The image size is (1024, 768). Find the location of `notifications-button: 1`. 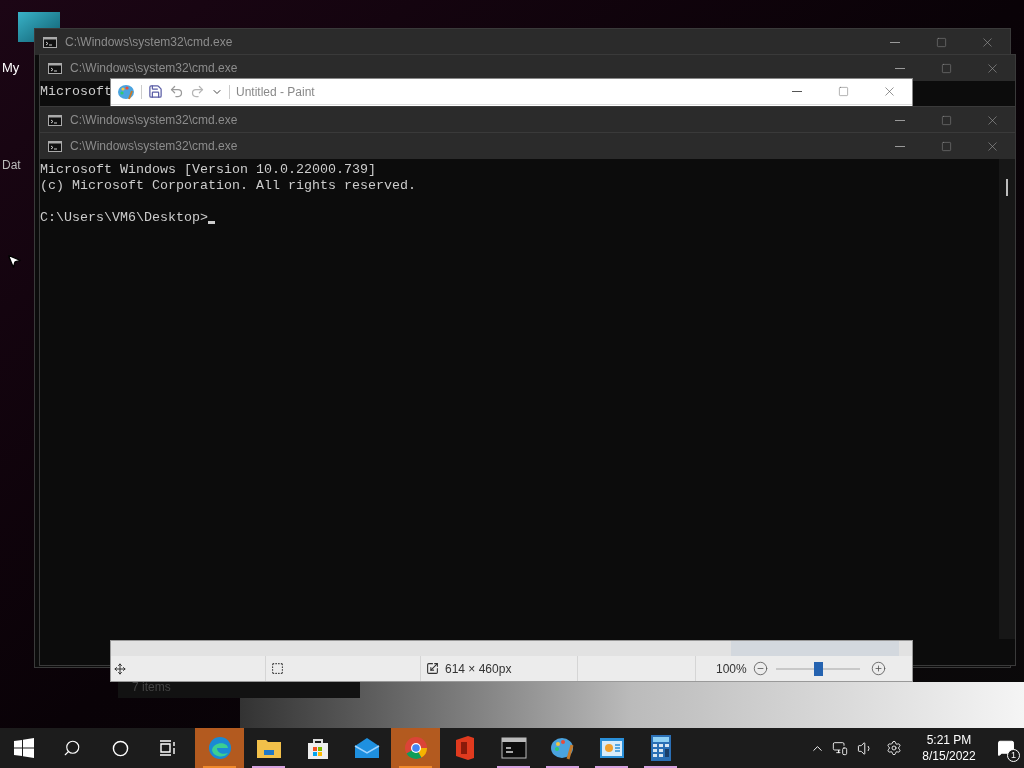

notifications-button: 1 is located at coordinates (1006, 748).